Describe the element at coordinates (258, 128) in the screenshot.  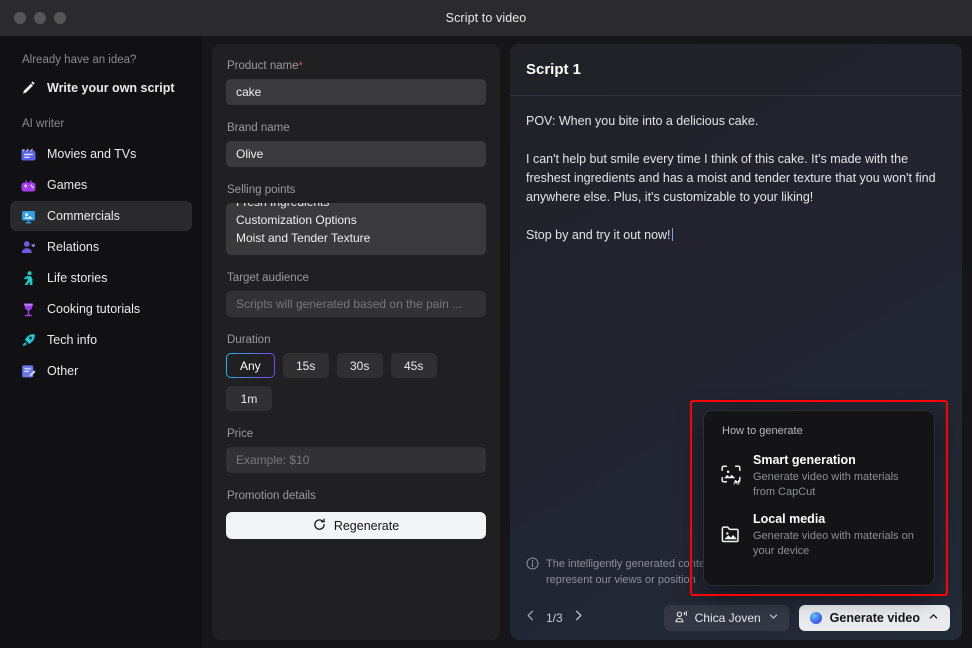
I see `brand-name-label: Brand name` at that location.